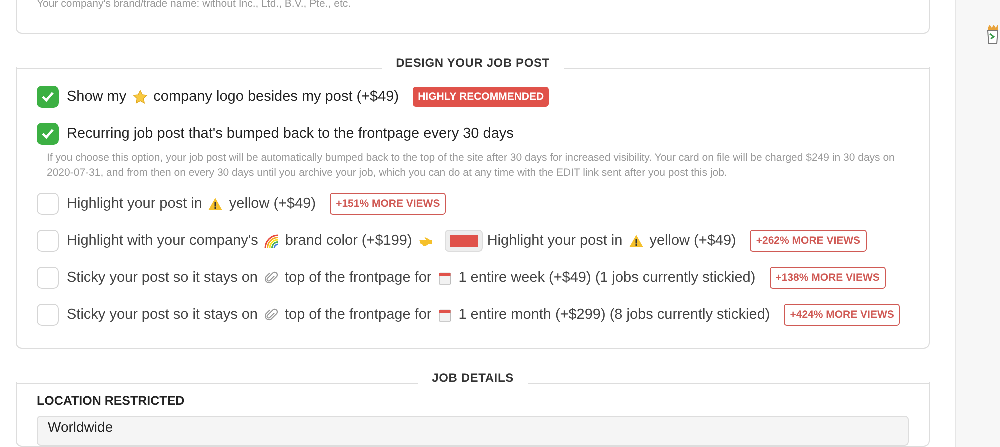 The width and height of the screenshot is (1000, 447). I want to click on option-label: Show my, so click(97, 97).